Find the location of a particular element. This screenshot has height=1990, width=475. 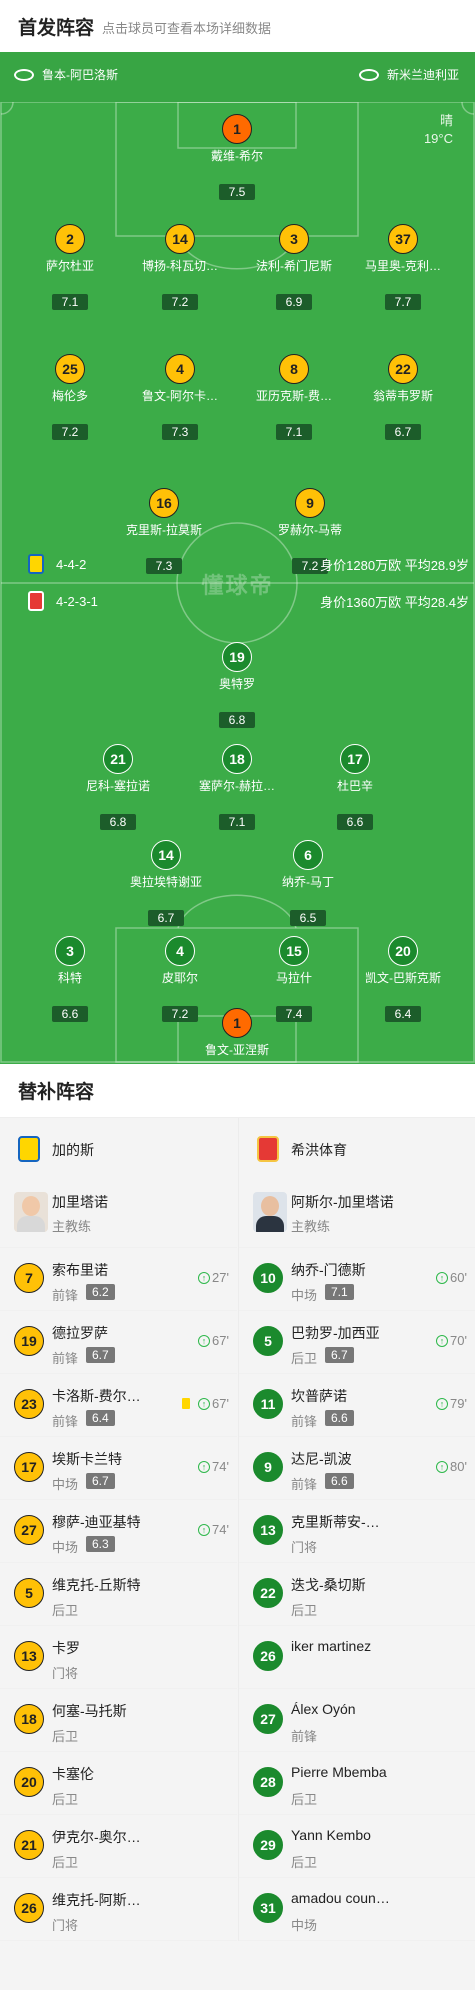

player-marker: 19 奥特罗 6.8 is located at coordinates (237, 685).